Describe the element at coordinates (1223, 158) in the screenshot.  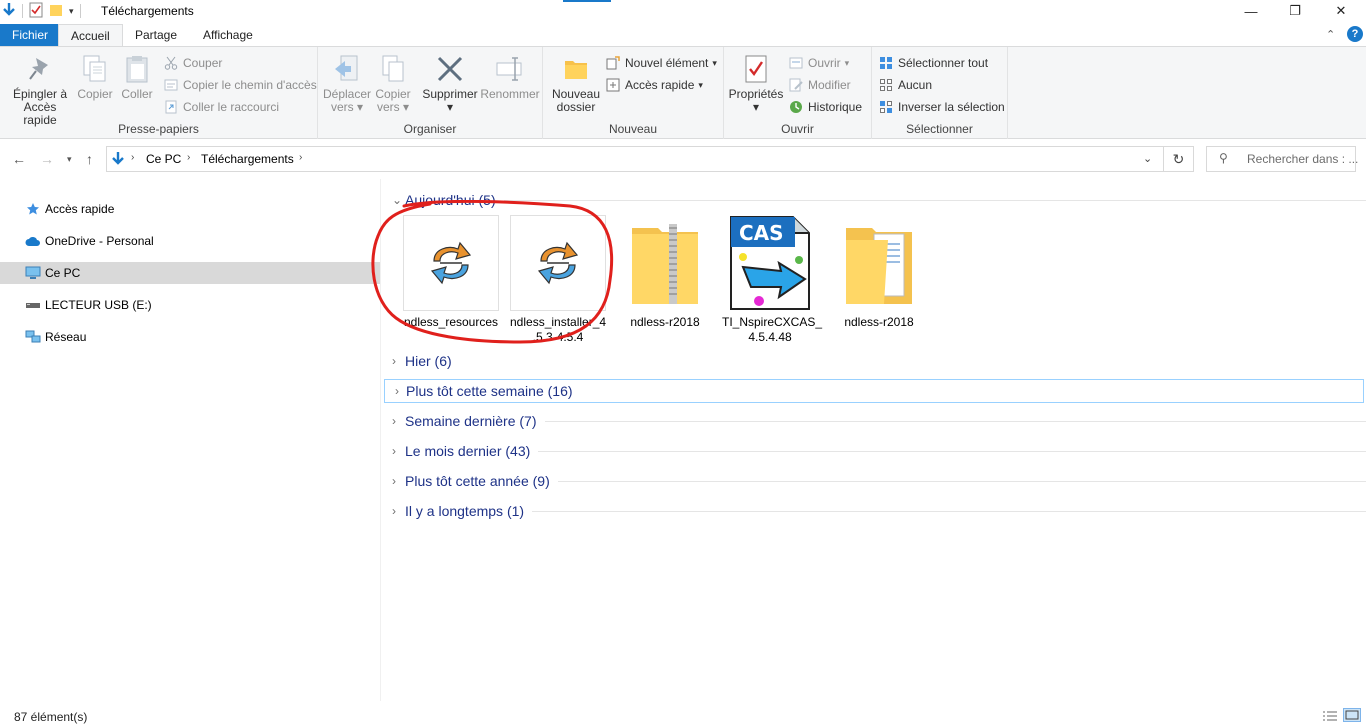
I see `search-icon: ⚲` at that location.